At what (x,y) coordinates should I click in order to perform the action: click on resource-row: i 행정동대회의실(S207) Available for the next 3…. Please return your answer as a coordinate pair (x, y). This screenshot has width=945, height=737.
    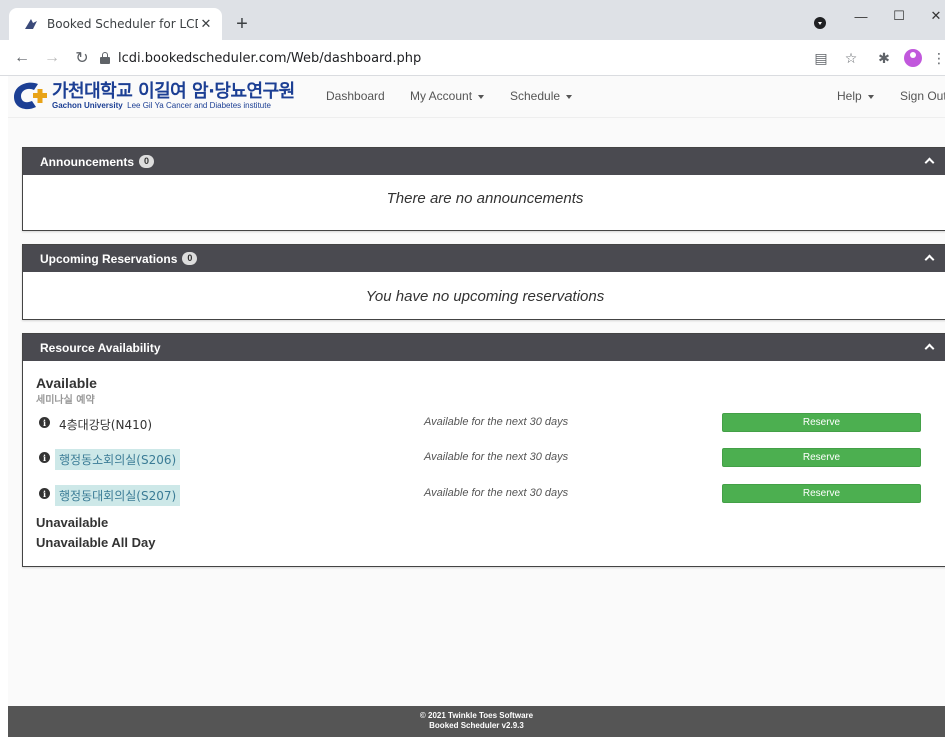
    Looking at the image, I should click on (484, 494).